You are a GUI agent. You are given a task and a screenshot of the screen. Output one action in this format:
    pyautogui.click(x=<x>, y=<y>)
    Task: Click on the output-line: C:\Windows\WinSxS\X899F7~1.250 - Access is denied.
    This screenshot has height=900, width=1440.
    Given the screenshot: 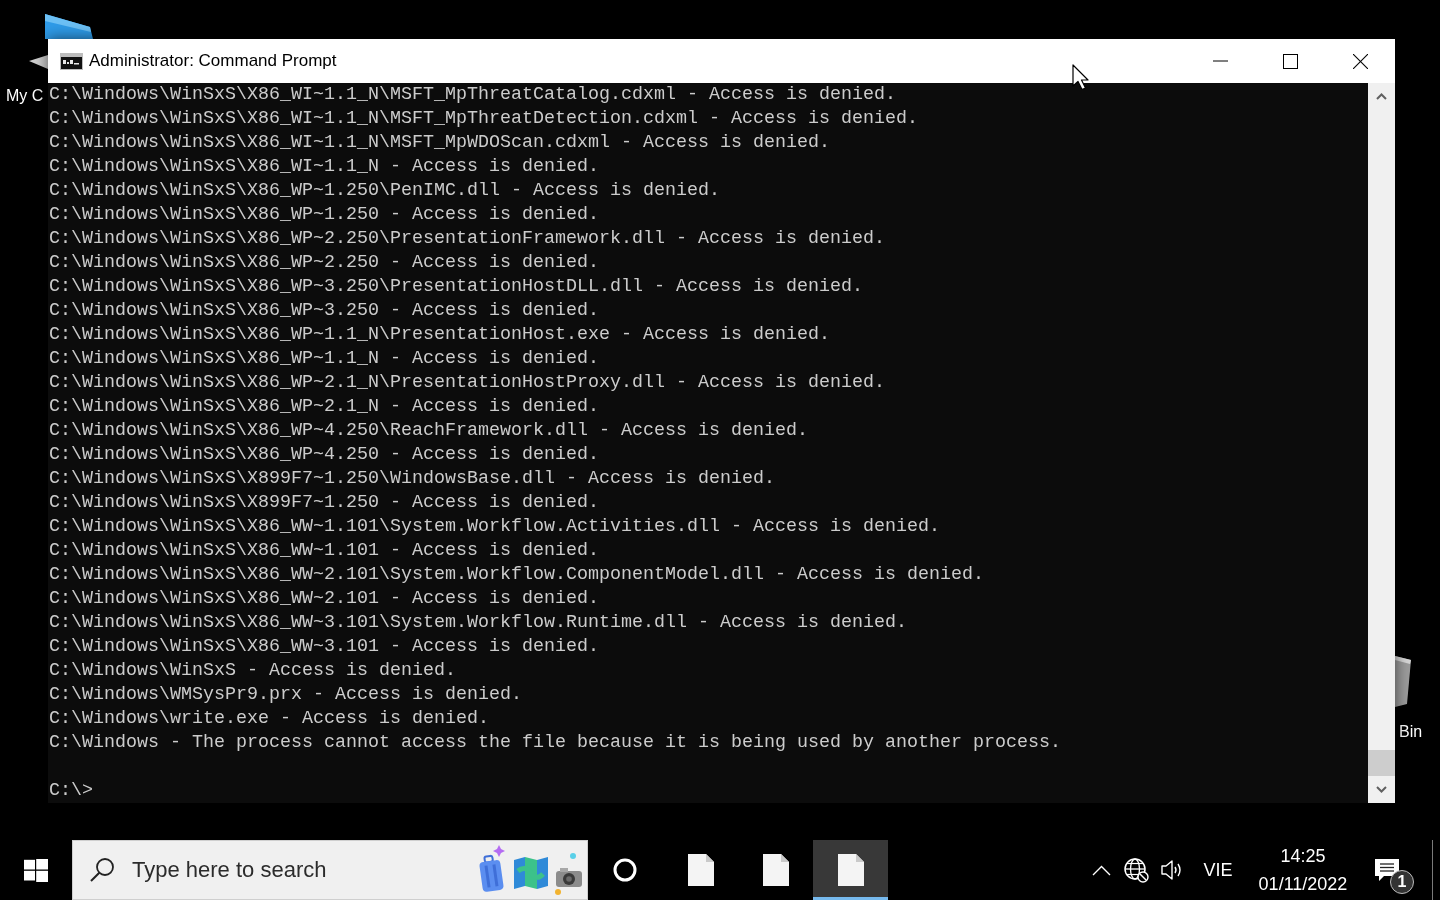 What is the action you would take?
    pyautogui.click(x=324, y=503)
    